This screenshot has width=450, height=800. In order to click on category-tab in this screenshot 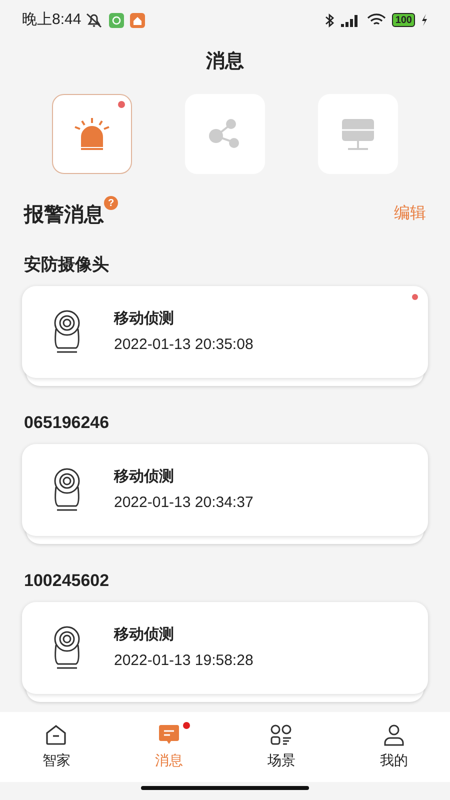, I will do `click(92, 134)`.